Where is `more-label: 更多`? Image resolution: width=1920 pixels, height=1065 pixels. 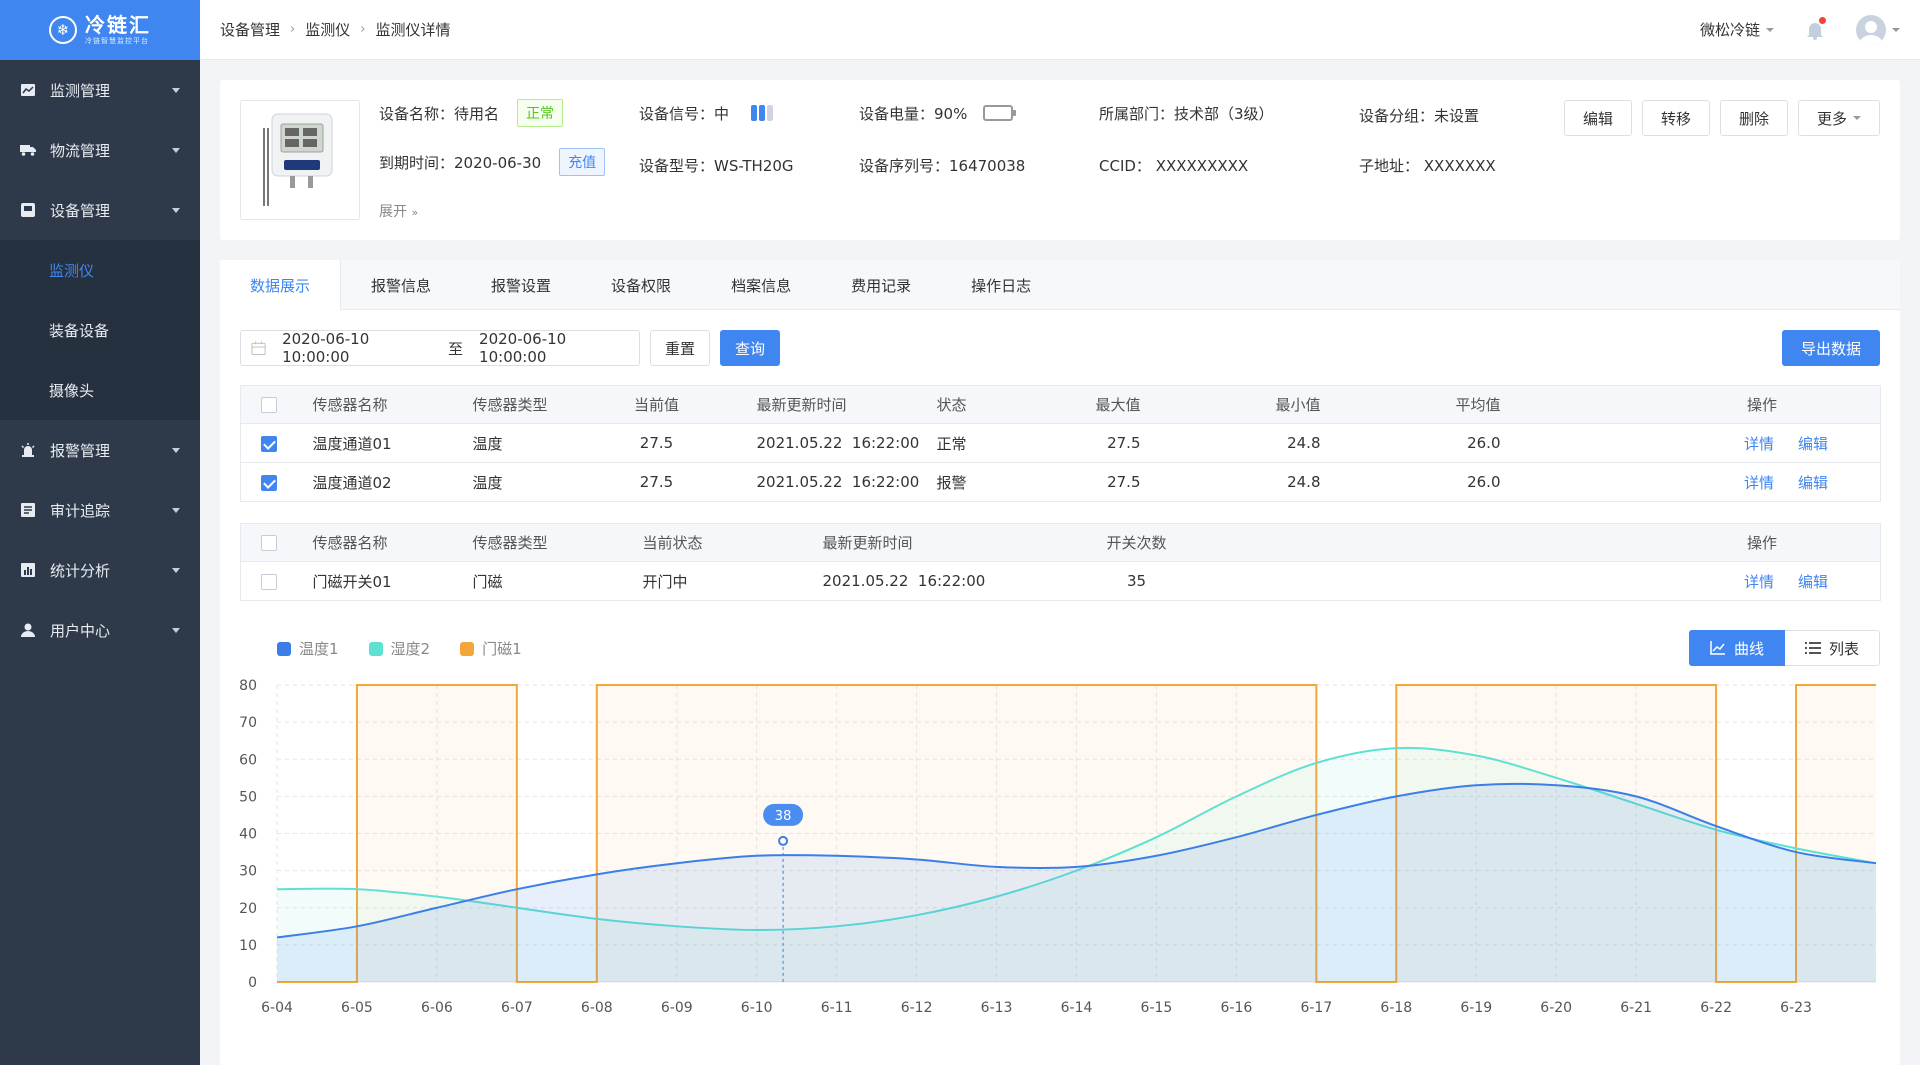 more-label: 更多 is located at coordinates (1831, 118).